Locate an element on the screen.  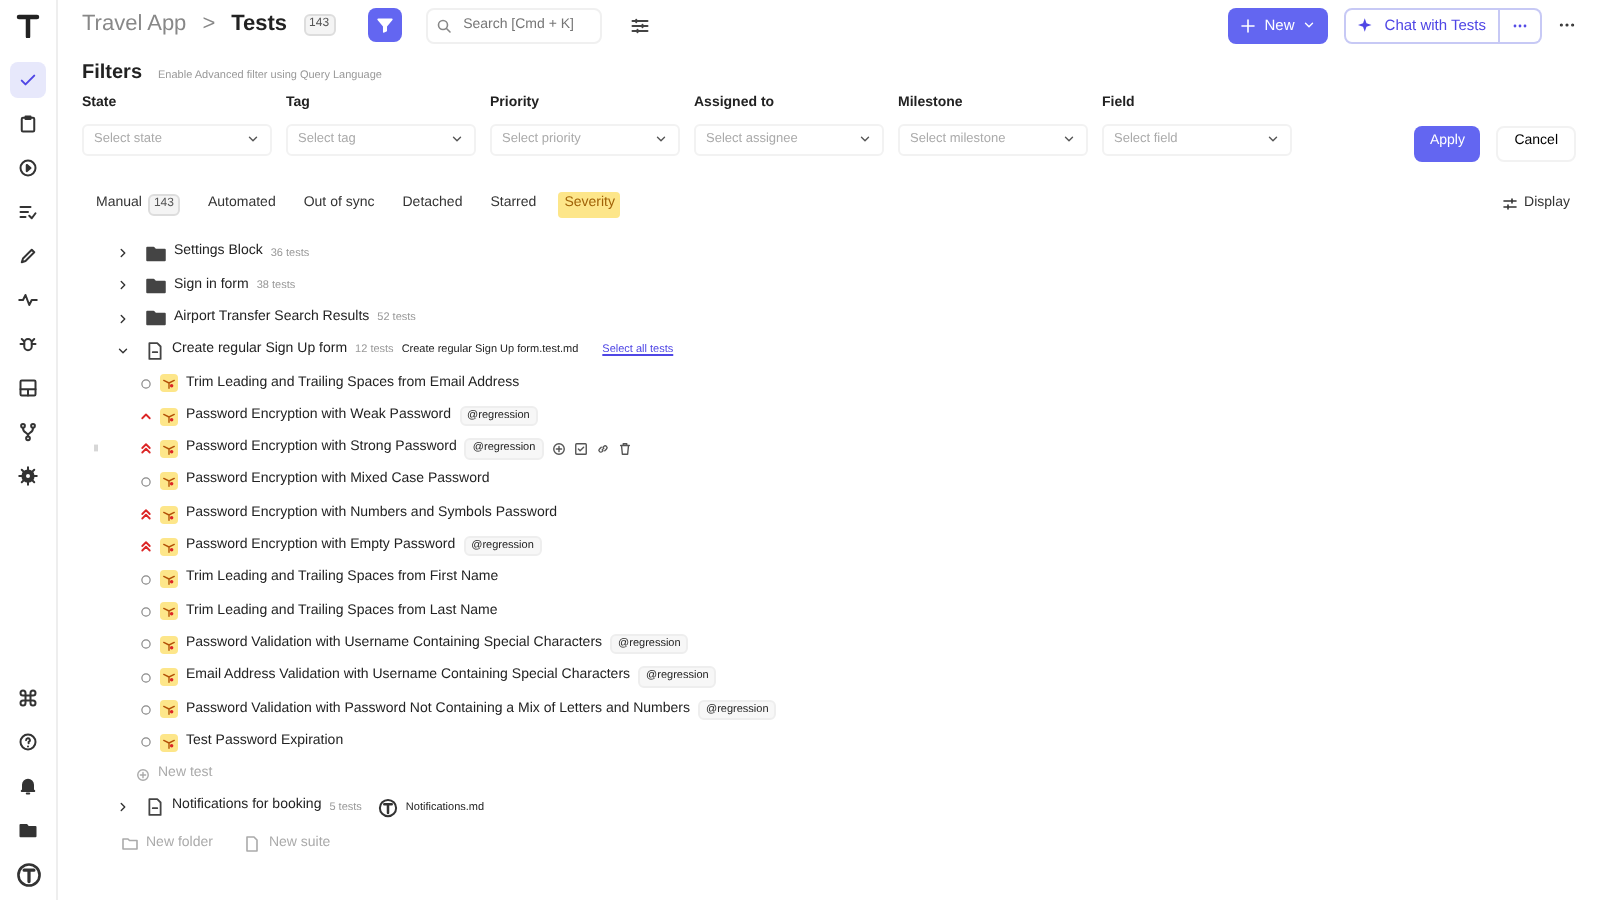
bug-icon is located at coordinates (28, 344).